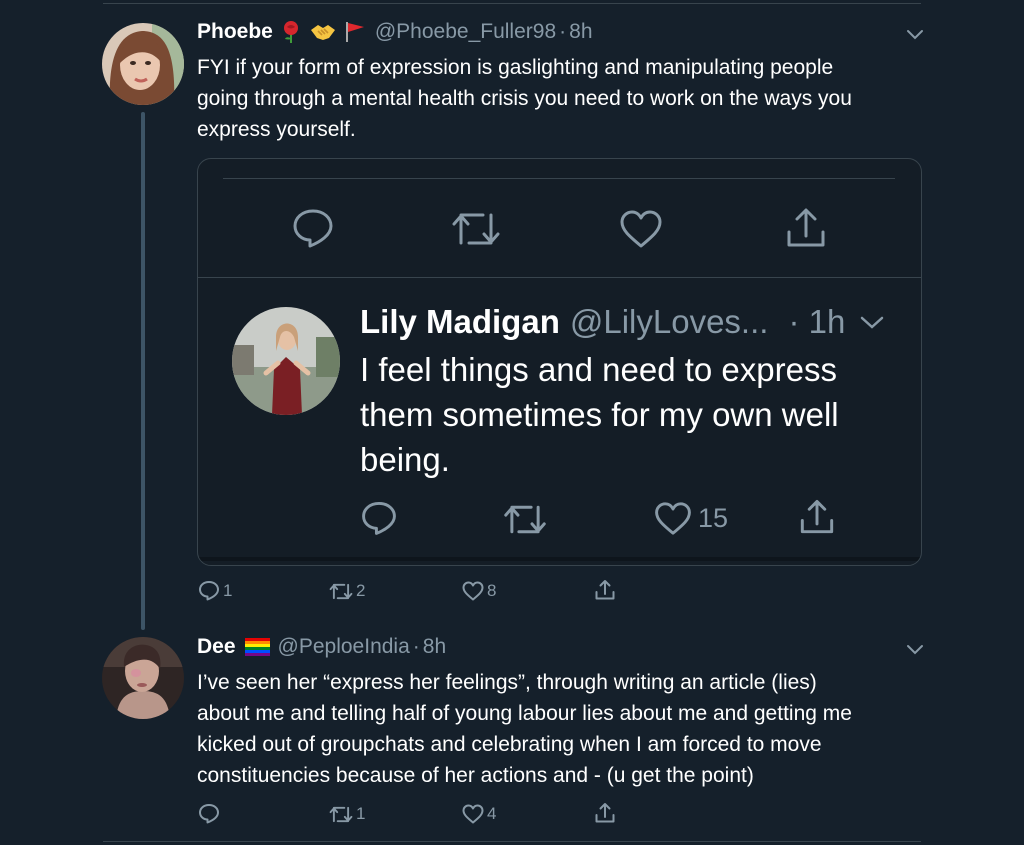 This screenshot has height=845, width=1024. What do you see at coordinates (460, 321) in the screenshot?
I see `embedded-display-name: Lily Madigan` at bounding box center [460, 321].